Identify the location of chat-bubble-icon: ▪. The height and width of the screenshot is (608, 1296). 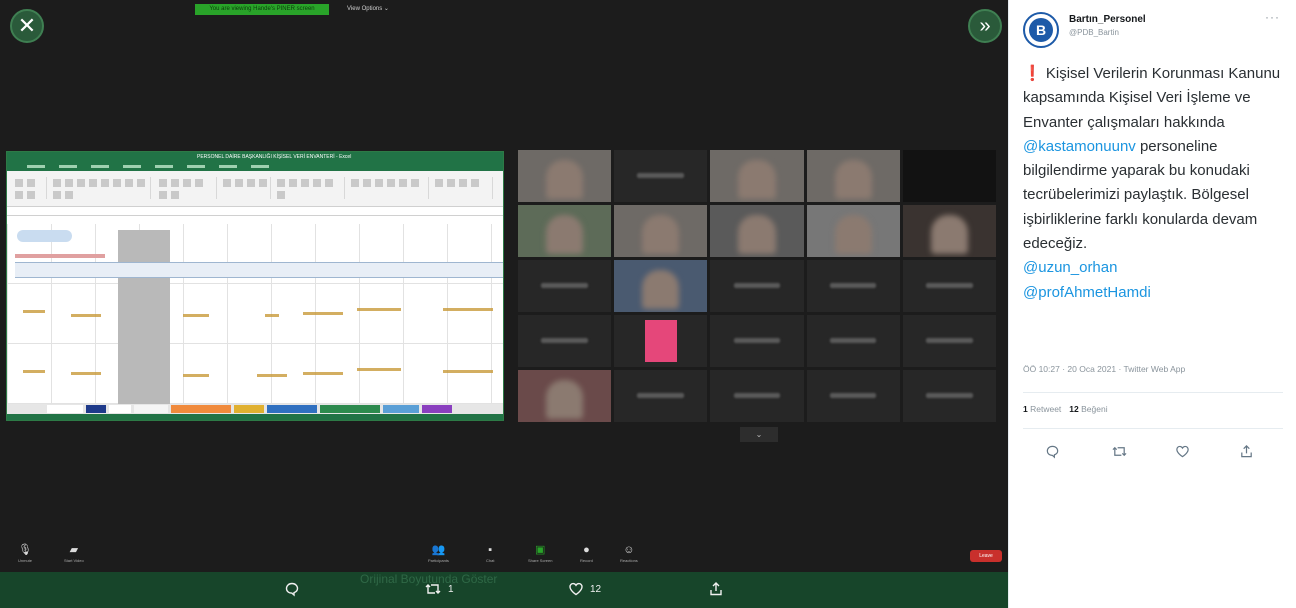
(490, 550).